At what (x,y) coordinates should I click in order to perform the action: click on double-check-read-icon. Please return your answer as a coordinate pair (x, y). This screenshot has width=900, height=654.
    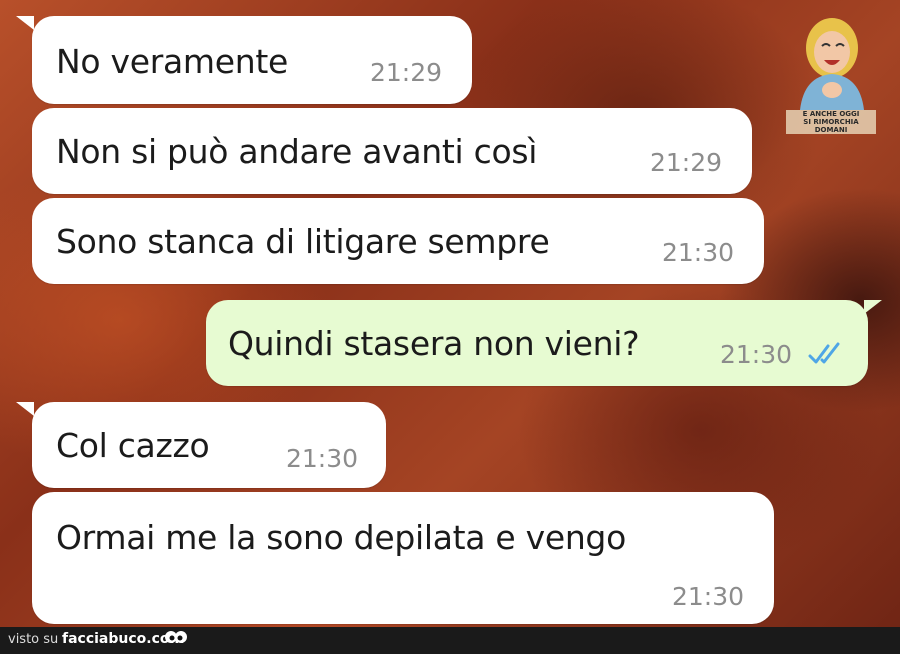
    Looking at the image, I should click on (824, 353).